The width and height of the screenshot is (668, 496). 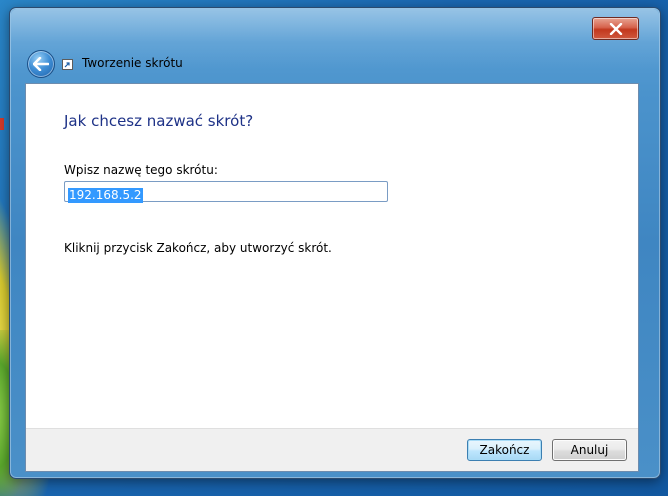 What do you see at coordinates (141, 170) in the screenshot?
I see `shortcut-name-label: Wpisz nazwę tego skrótu:` at bounding box center [141, 170].